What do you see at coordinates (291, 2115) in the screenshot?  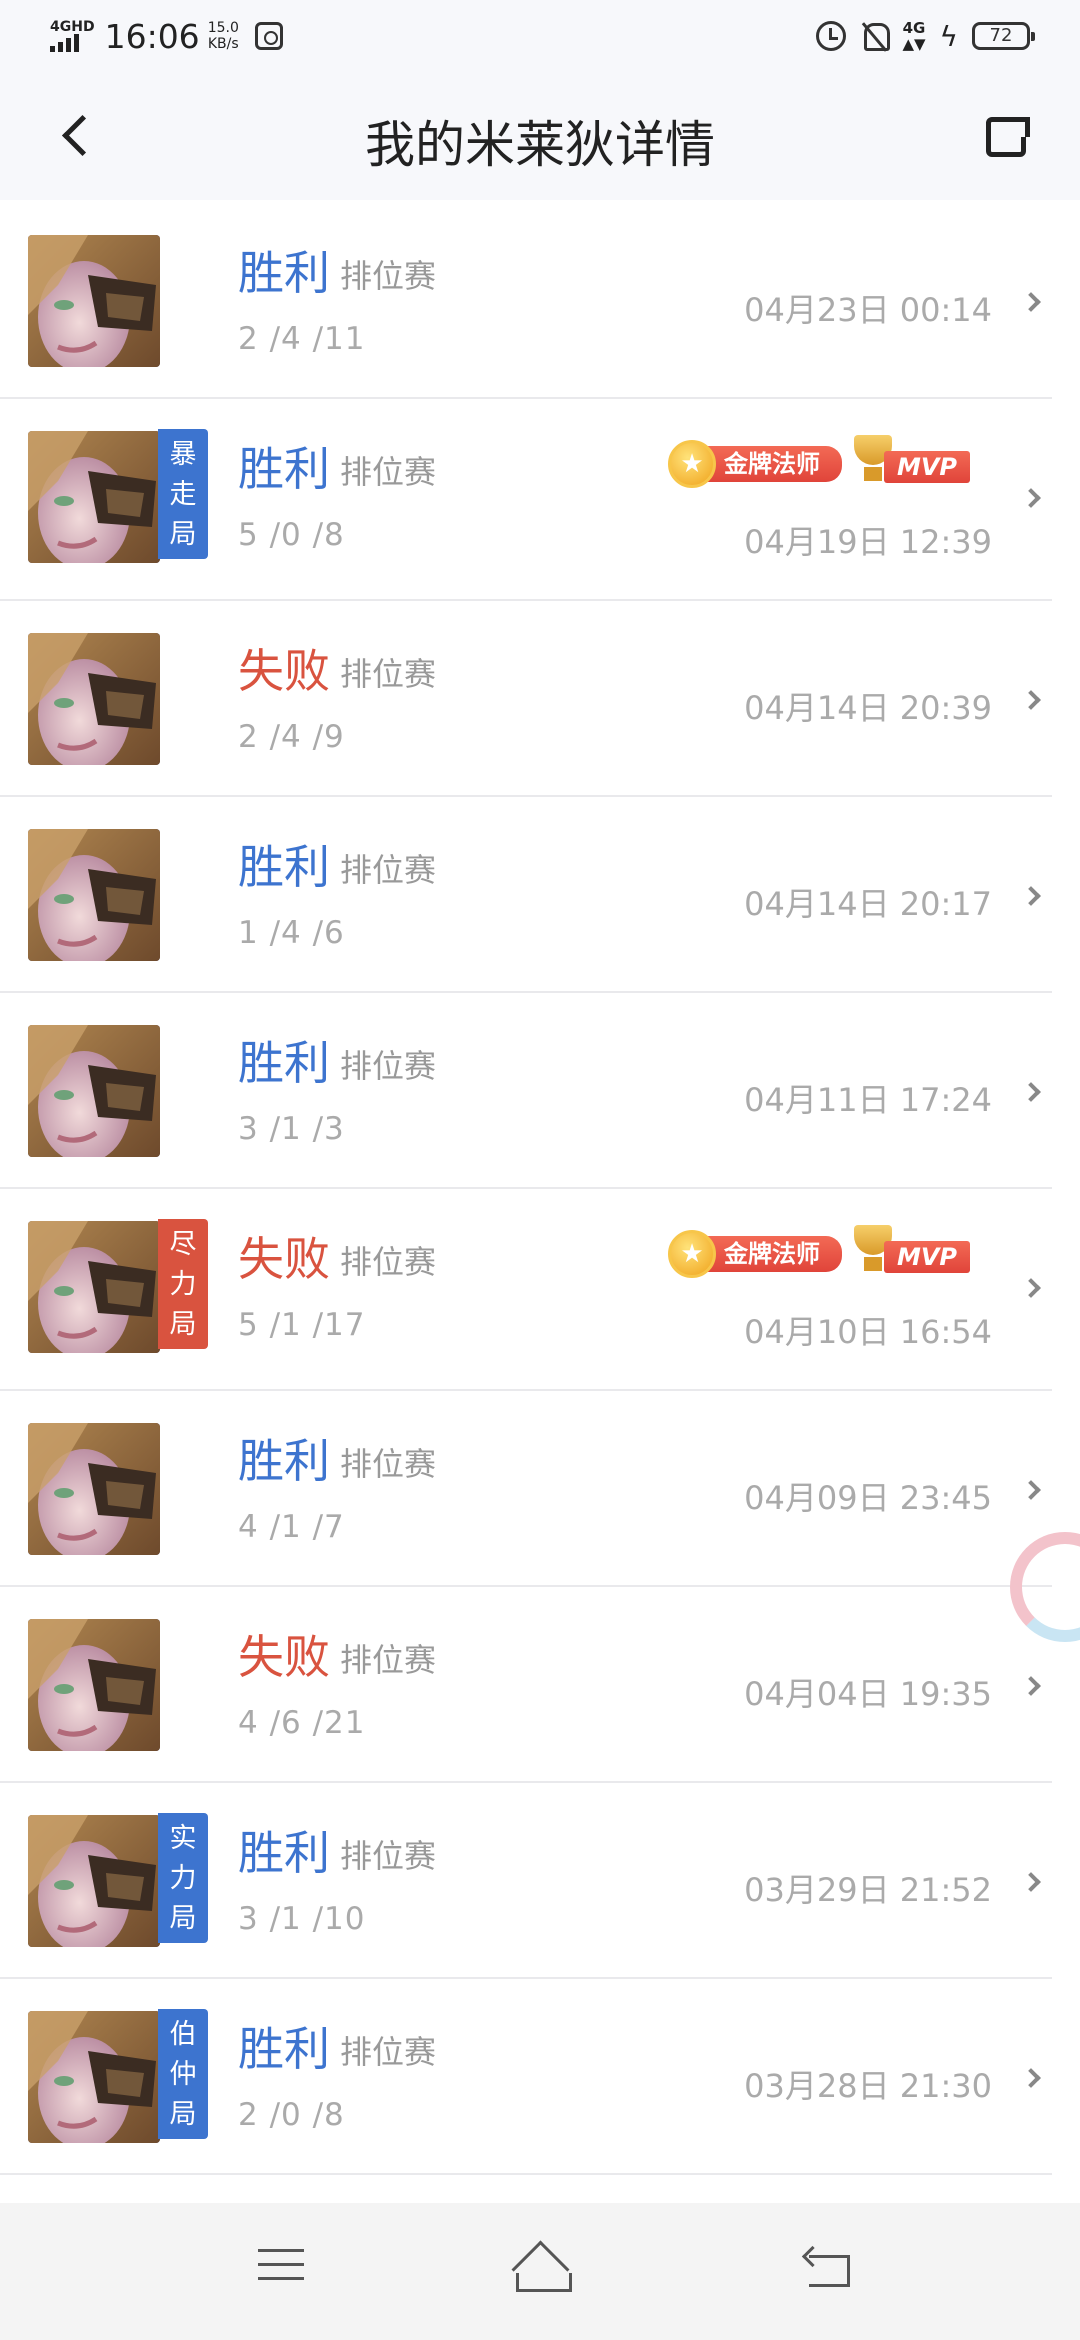 I see `match-kda: 2 /0 /8` at bounding box center [291, 2115].